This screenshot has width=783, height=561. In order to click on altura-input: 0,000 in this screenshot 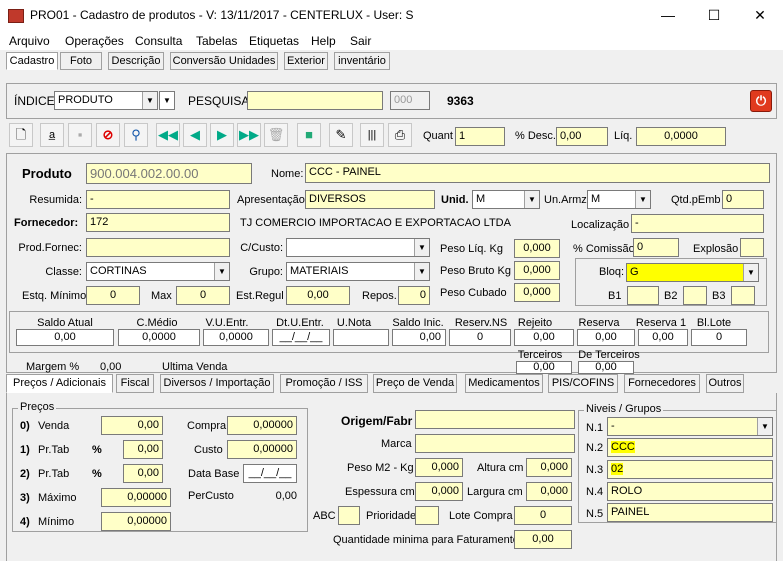, I will do `click(549, 467)`.